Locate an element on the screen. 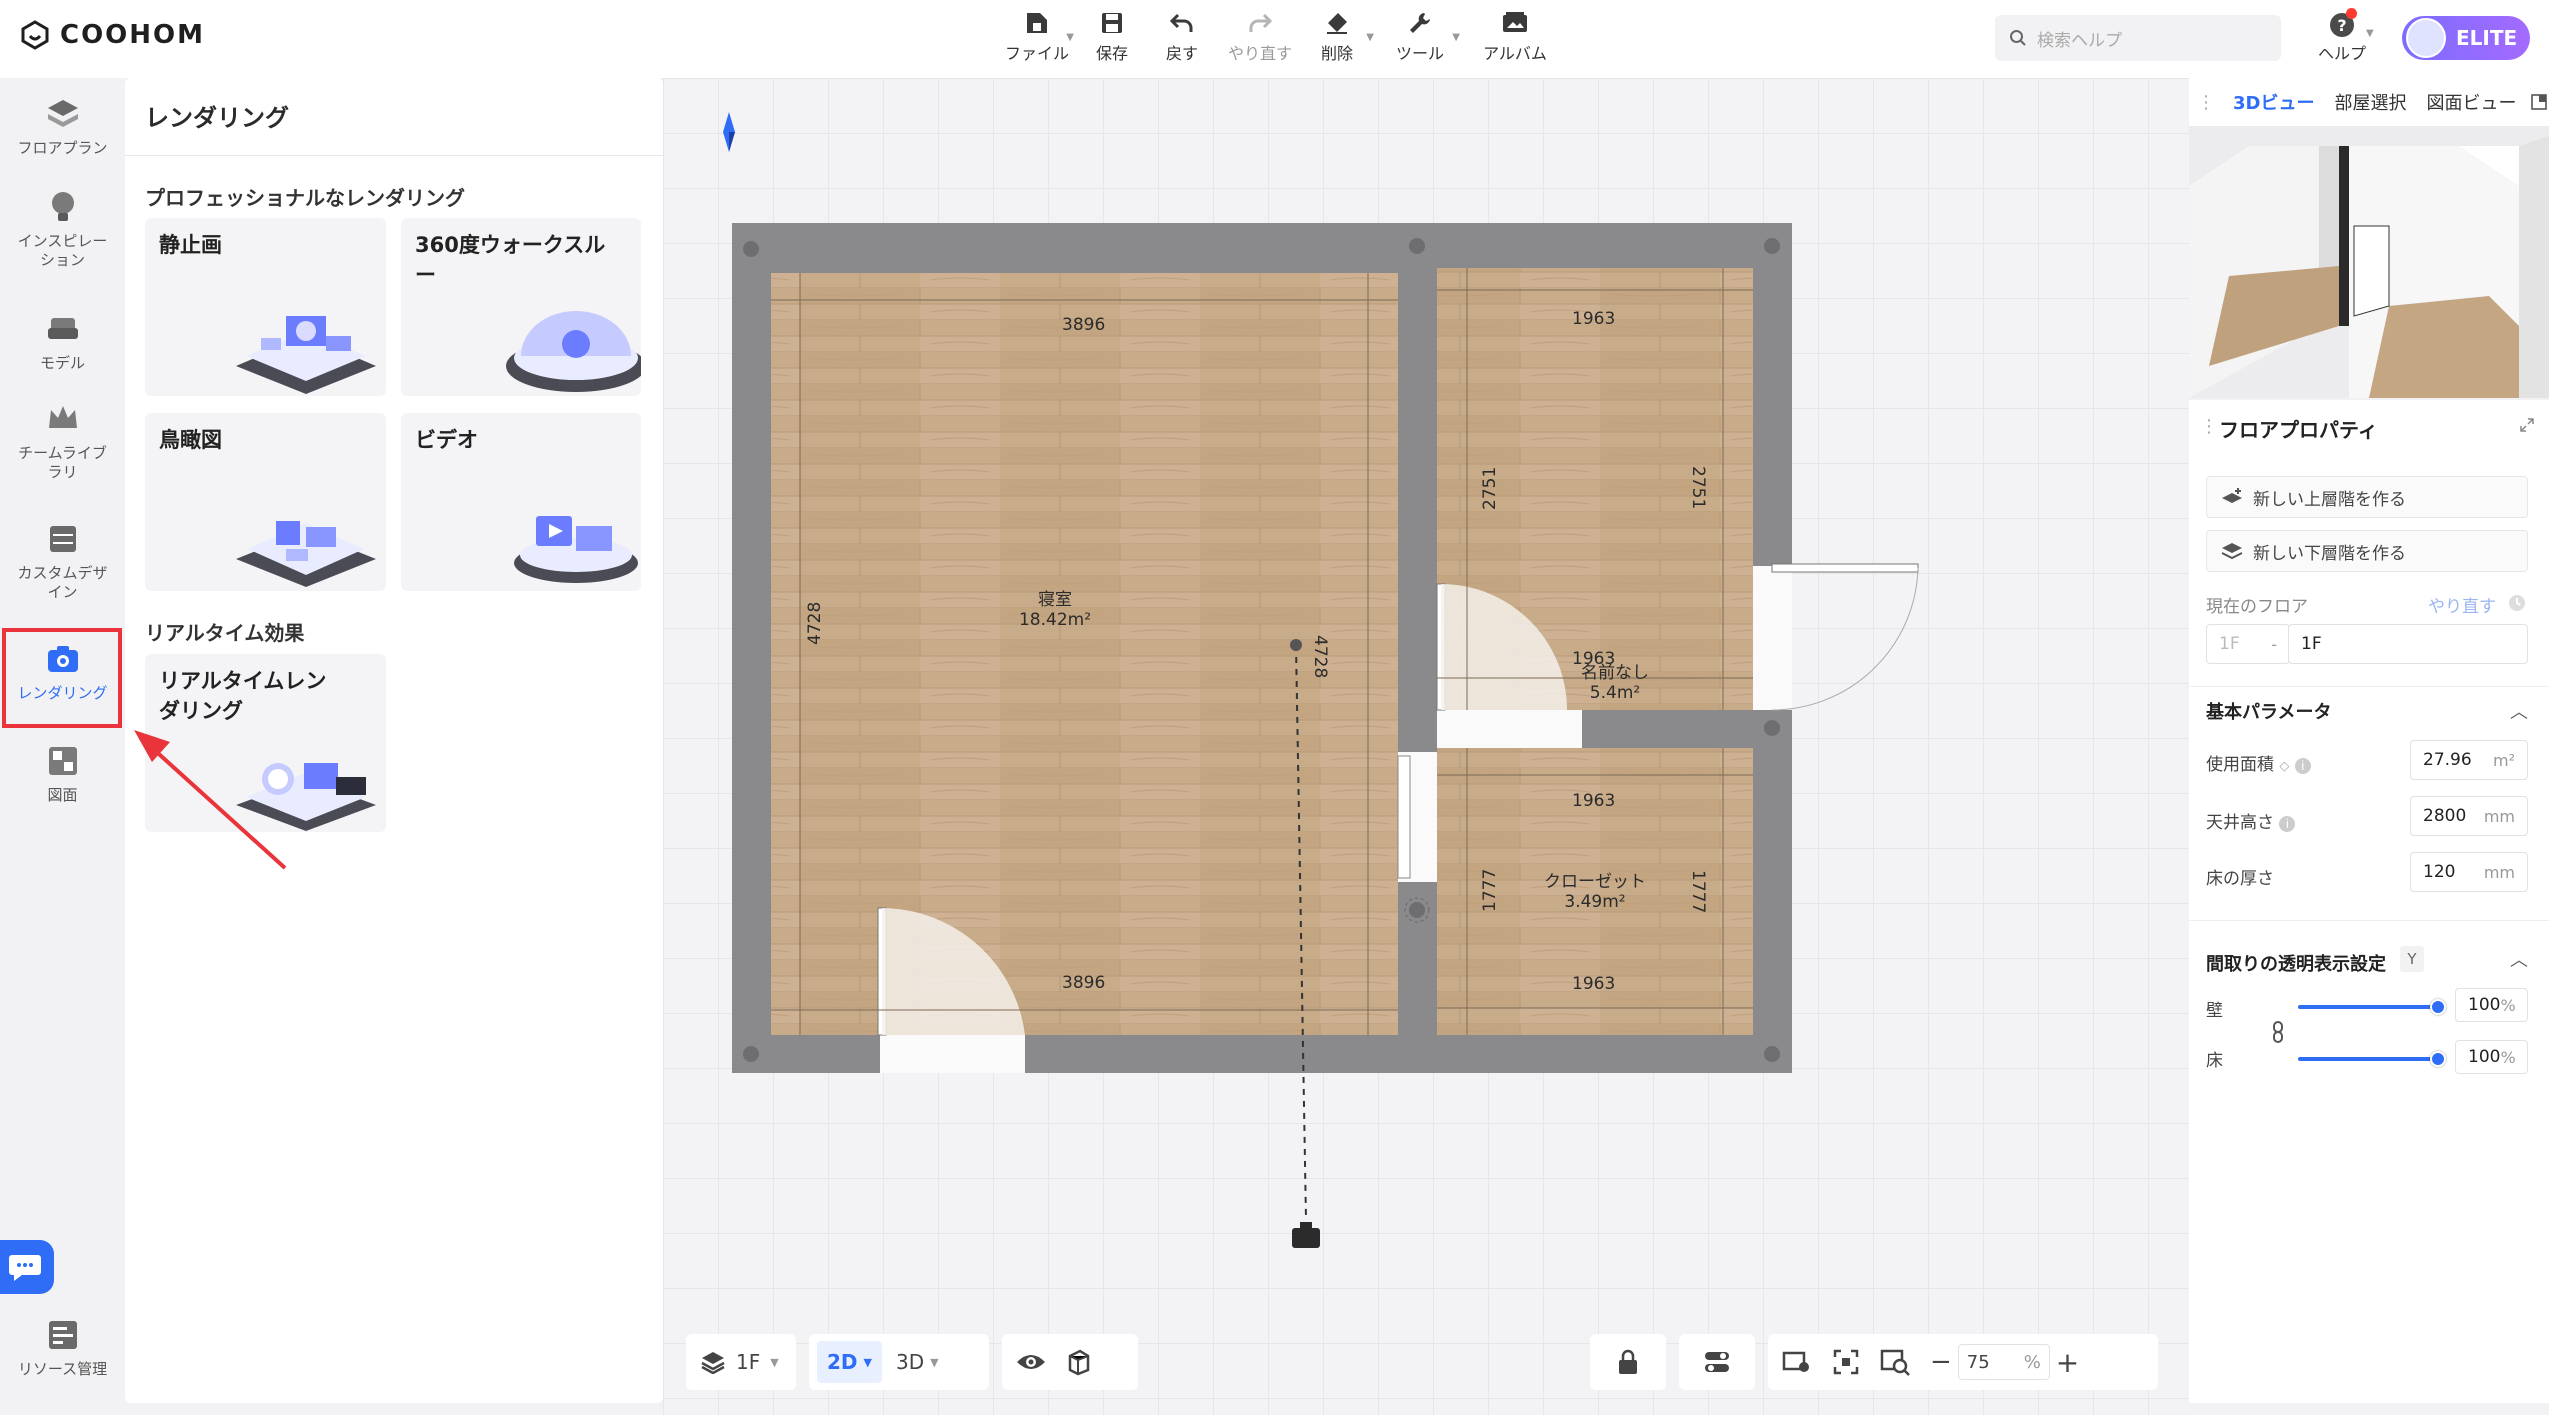  chat-icon is located at coordinates (25, 1268).